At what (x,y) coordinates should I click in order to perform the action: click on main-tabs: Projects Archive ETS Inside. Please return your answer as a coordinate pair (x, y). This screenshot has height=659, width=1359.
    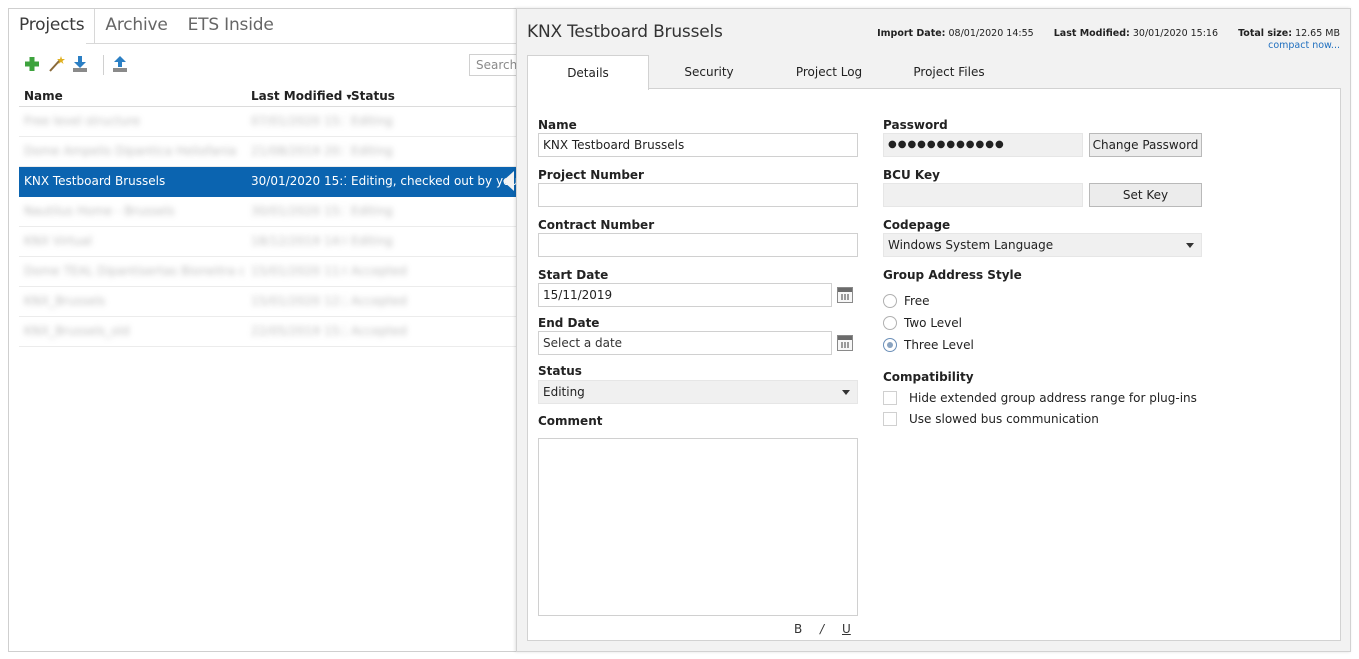
    Looking at the image, I should click on (146, 26).